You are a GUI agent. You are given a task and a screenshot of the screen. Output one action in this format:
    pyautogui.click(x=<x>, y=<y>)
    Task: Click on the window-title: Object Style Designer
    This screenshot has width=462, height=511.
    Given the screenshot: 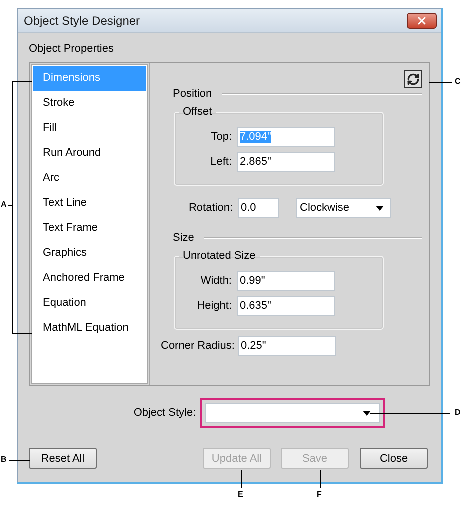 What is the action you would take?
    pyautogui.click(x=82, y=21)
    